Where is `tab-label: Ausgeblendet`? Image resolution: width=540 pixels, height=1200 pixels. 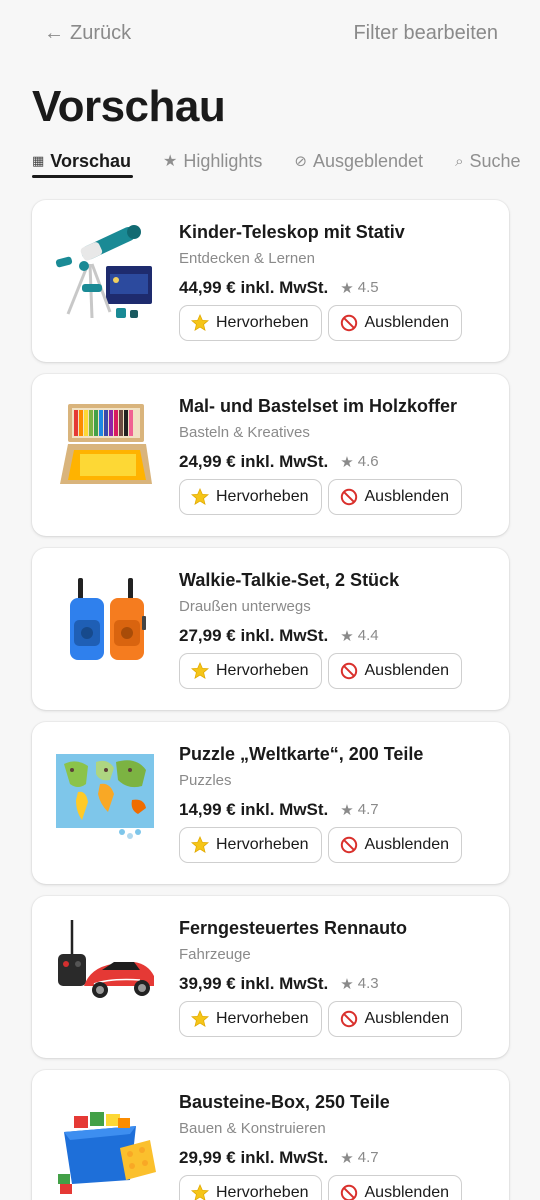
tab-label: Ausgeblendet is located at coordinates (368, 160).